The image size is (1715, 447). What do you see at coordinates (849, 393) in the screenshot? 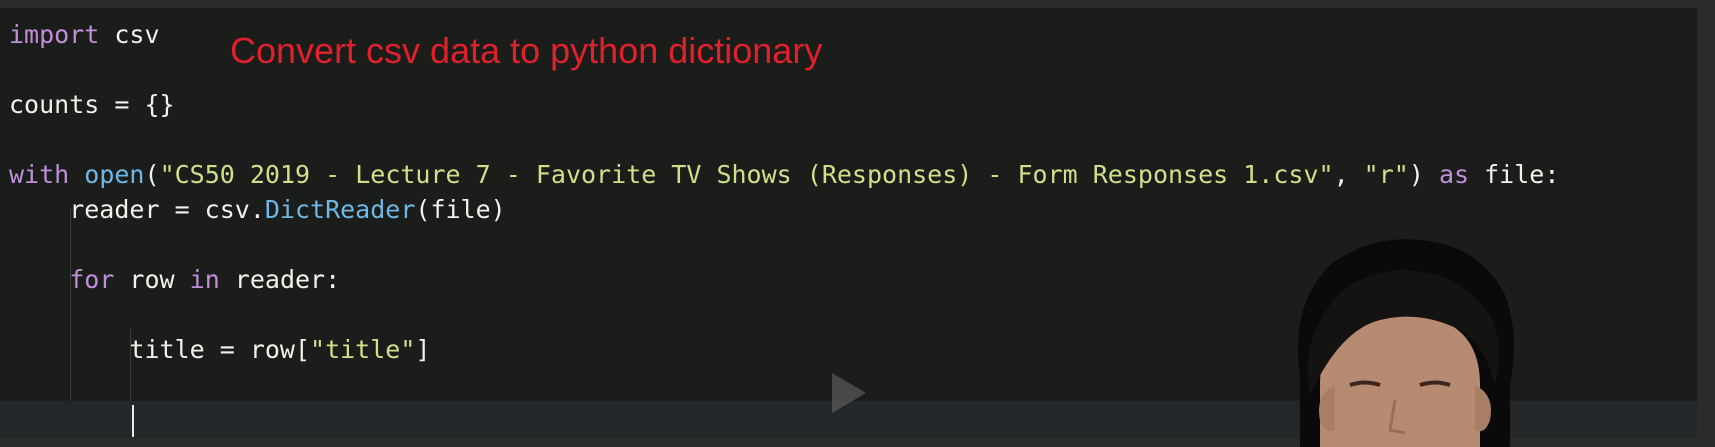
I see `play-icon` at bounding box center [849, 393].